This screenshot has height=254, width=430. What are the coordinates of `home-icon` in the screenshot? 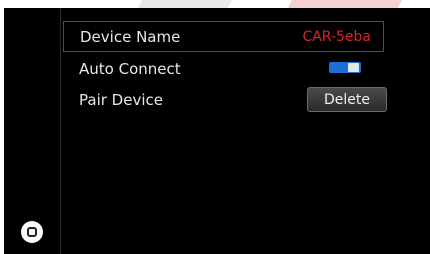 It's located at (32, 232).